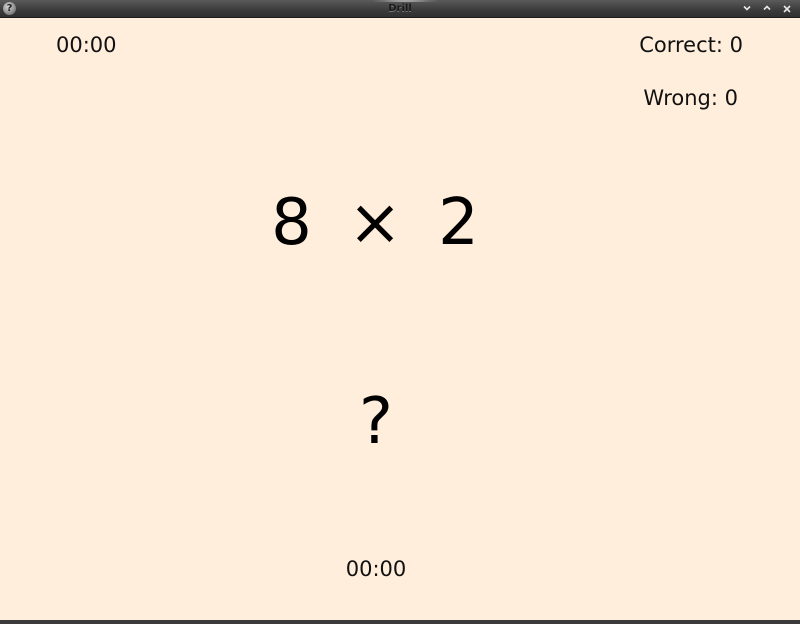  What do you see at coordinates (400, 622) in the screenshot?
I see `window-bottom-border` at bounding box center [400, 622].